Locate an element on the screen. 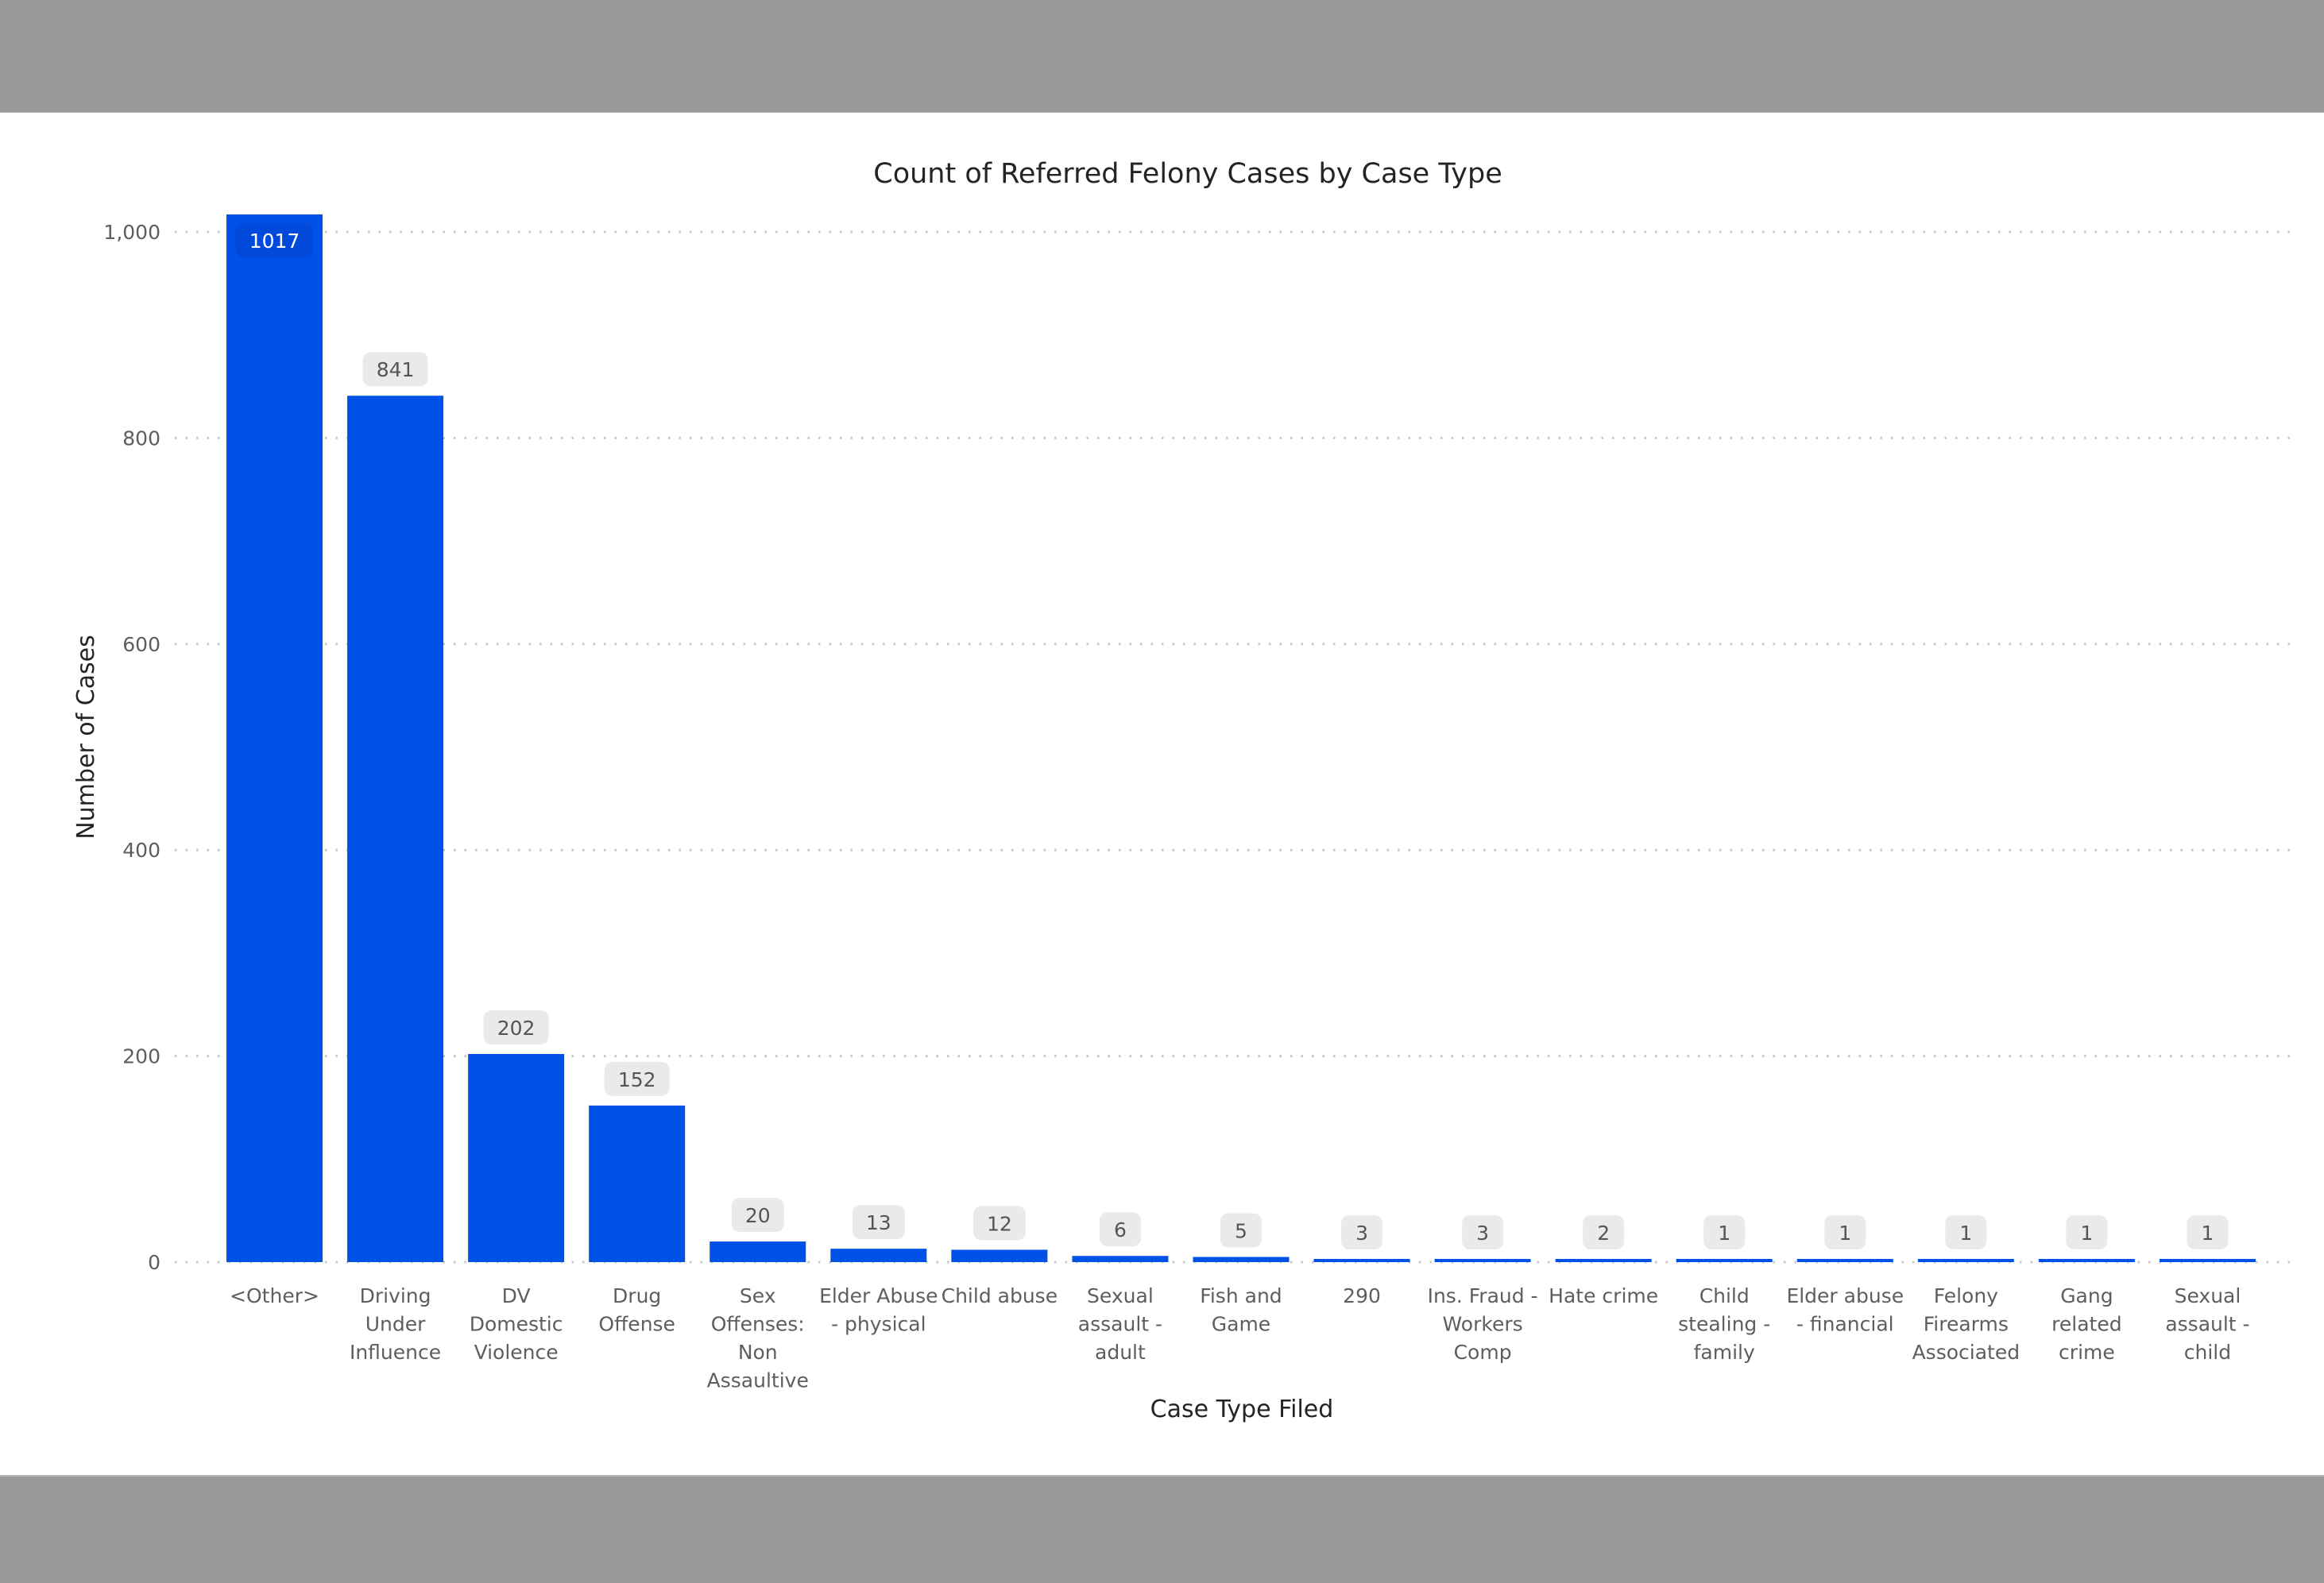 The width and height of the screenshot is (2324, 1583). y-tick-label: 1,000 is located at coordinates (131, 233).